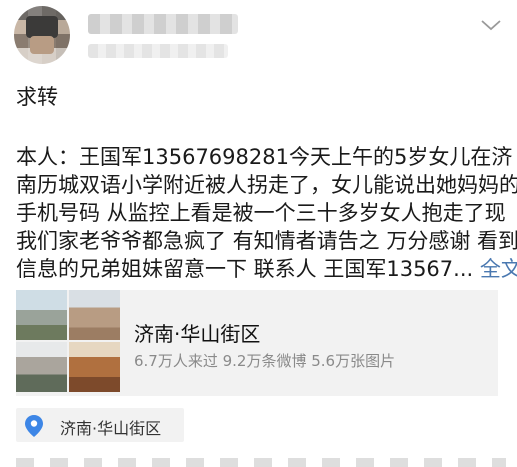 The width and height of the screenshot is (517, 467). Describe the element at coordinates (261, 213) in the screenshot. I see `post-body-line: 手机号码 从监控上看是被一个三十多岁女人抱走了现` at that location.